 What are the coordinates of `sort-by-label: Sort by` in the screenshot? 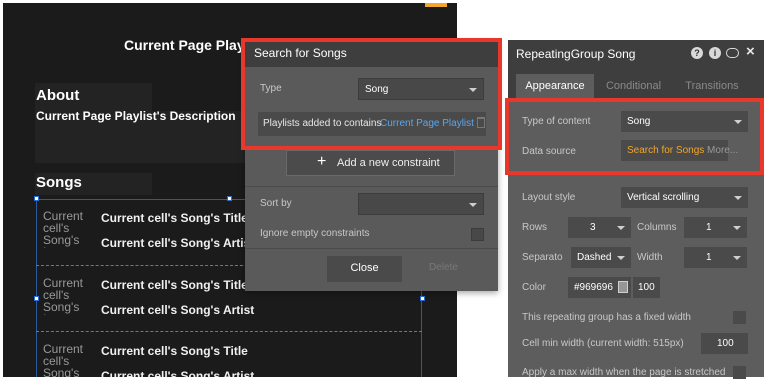 It's located at (276, 203).